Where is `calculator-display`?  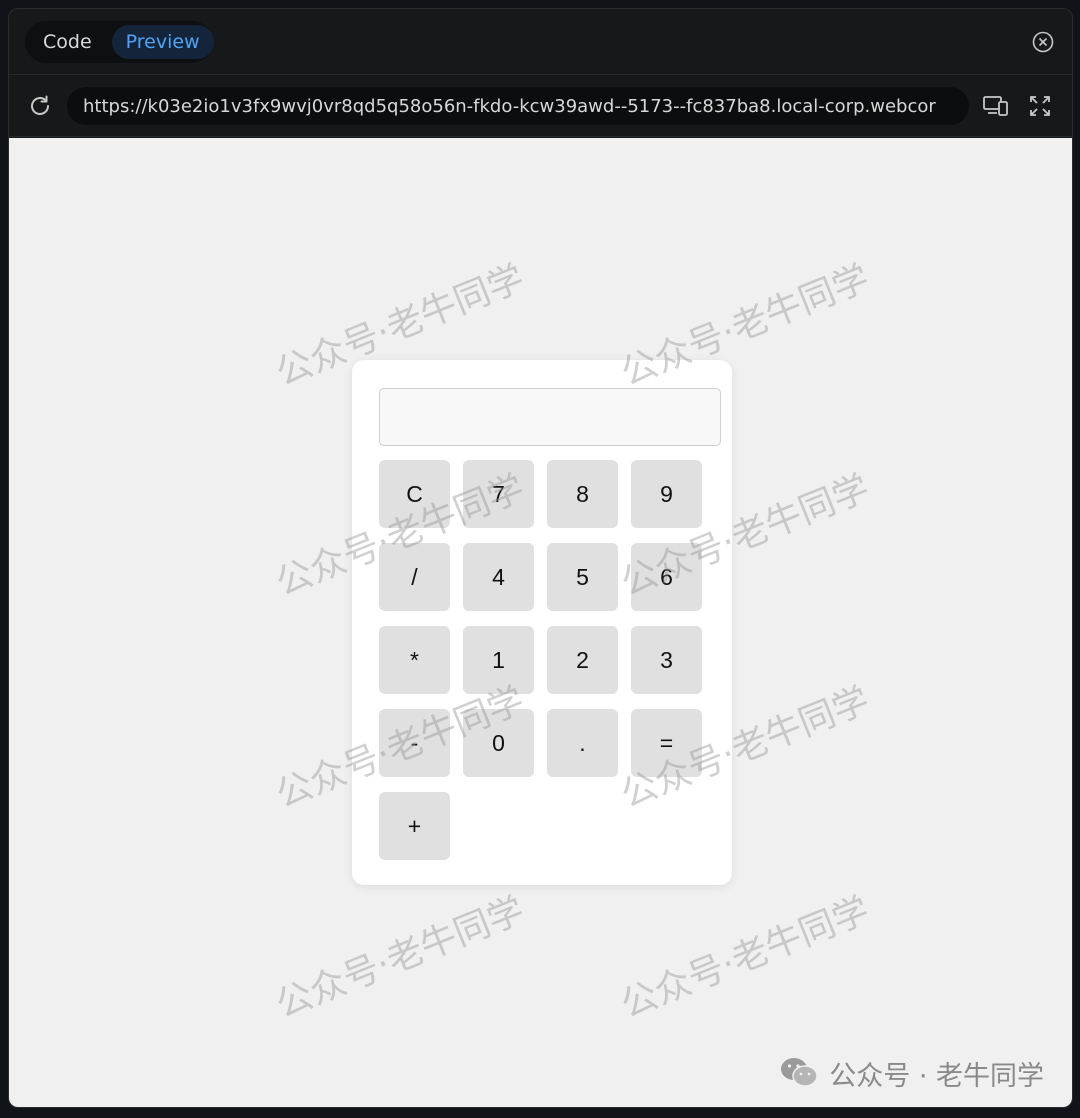
calculator-display is located at coordinates (550, 417).